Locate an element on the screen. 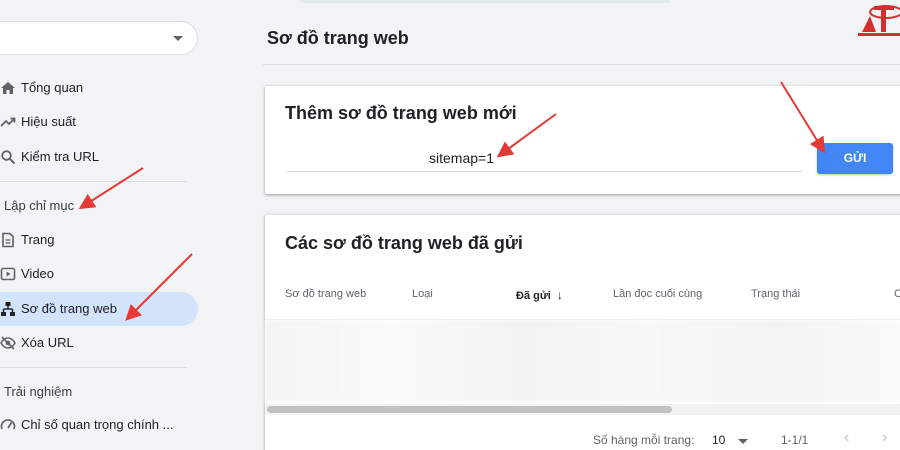  sidebar-item-label: Tổng quan is located at coordinates (52, 87).